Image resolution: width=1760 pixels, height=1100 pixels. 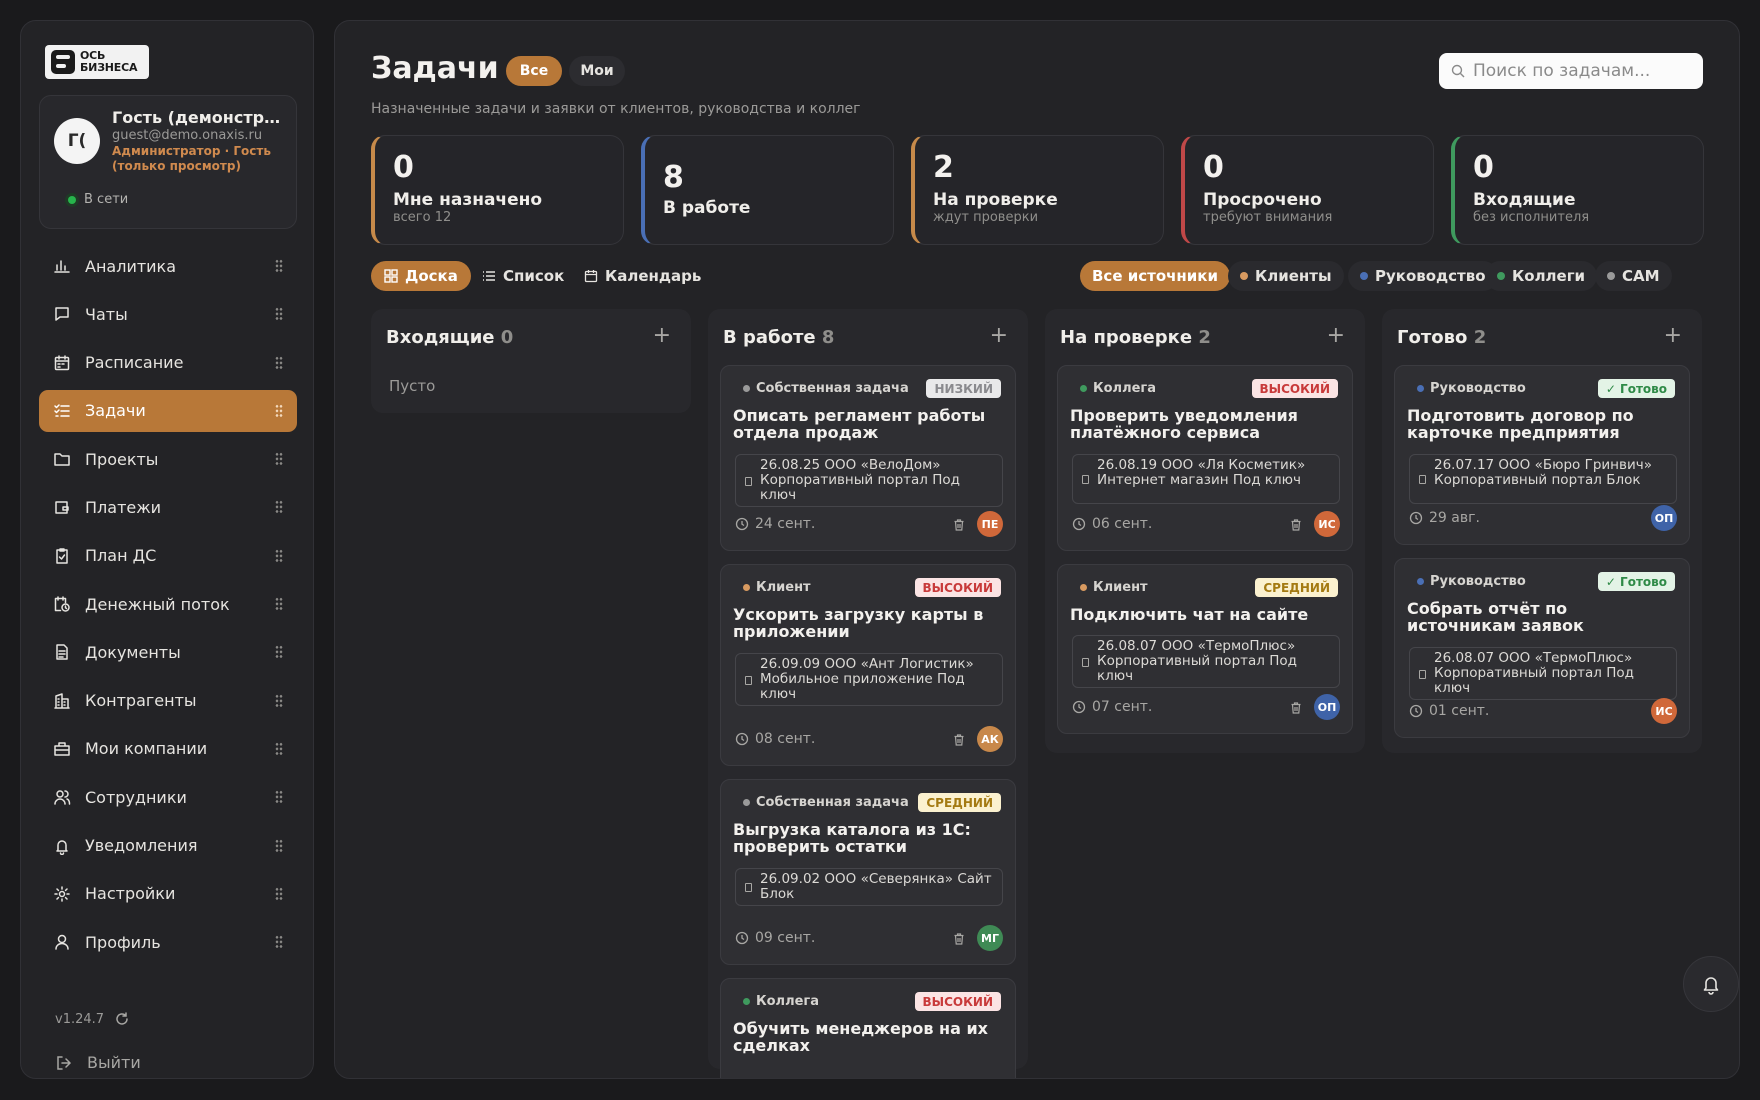 What do you see at coordinates (1577, 190) in the screenshot?
I see `stat-card: 0 Входящие без исполнителя` at bounding box center [1577, 190].